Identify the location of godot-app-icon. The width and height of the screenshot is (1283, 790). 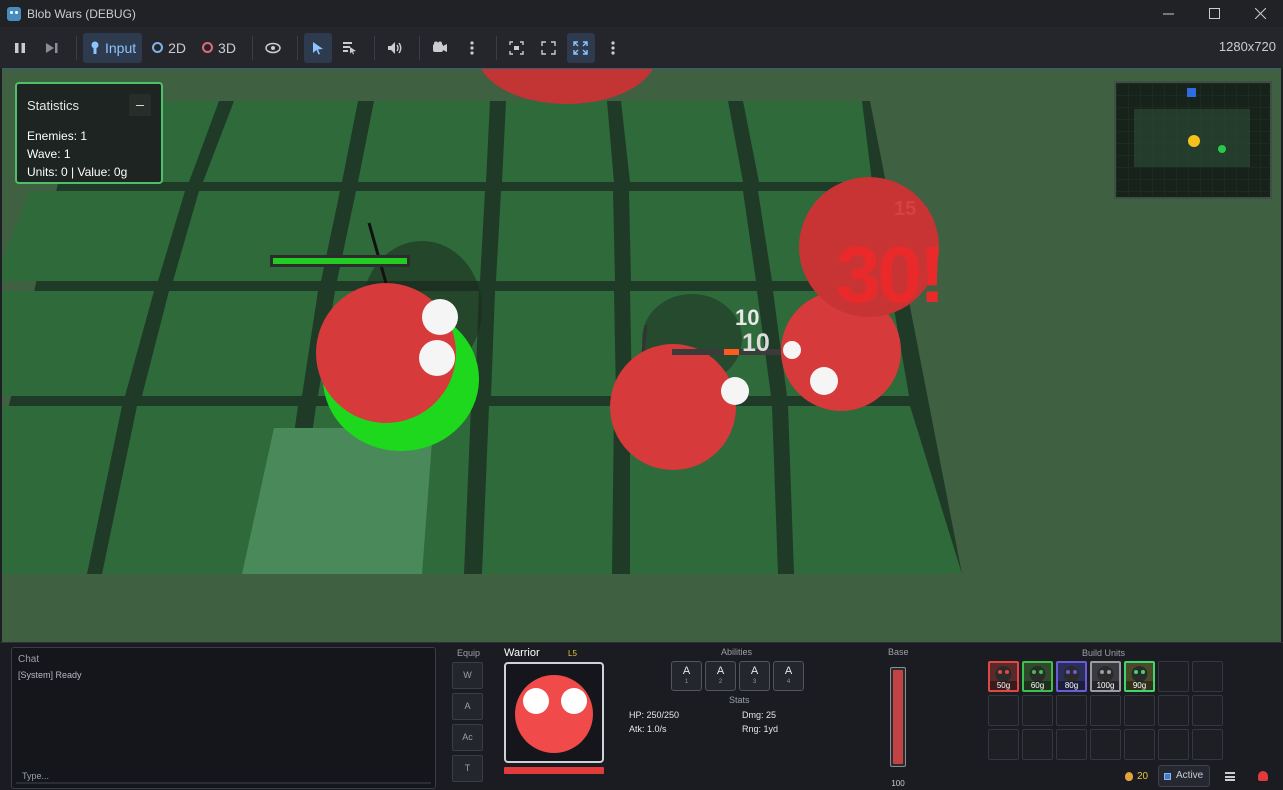
(14, 13).